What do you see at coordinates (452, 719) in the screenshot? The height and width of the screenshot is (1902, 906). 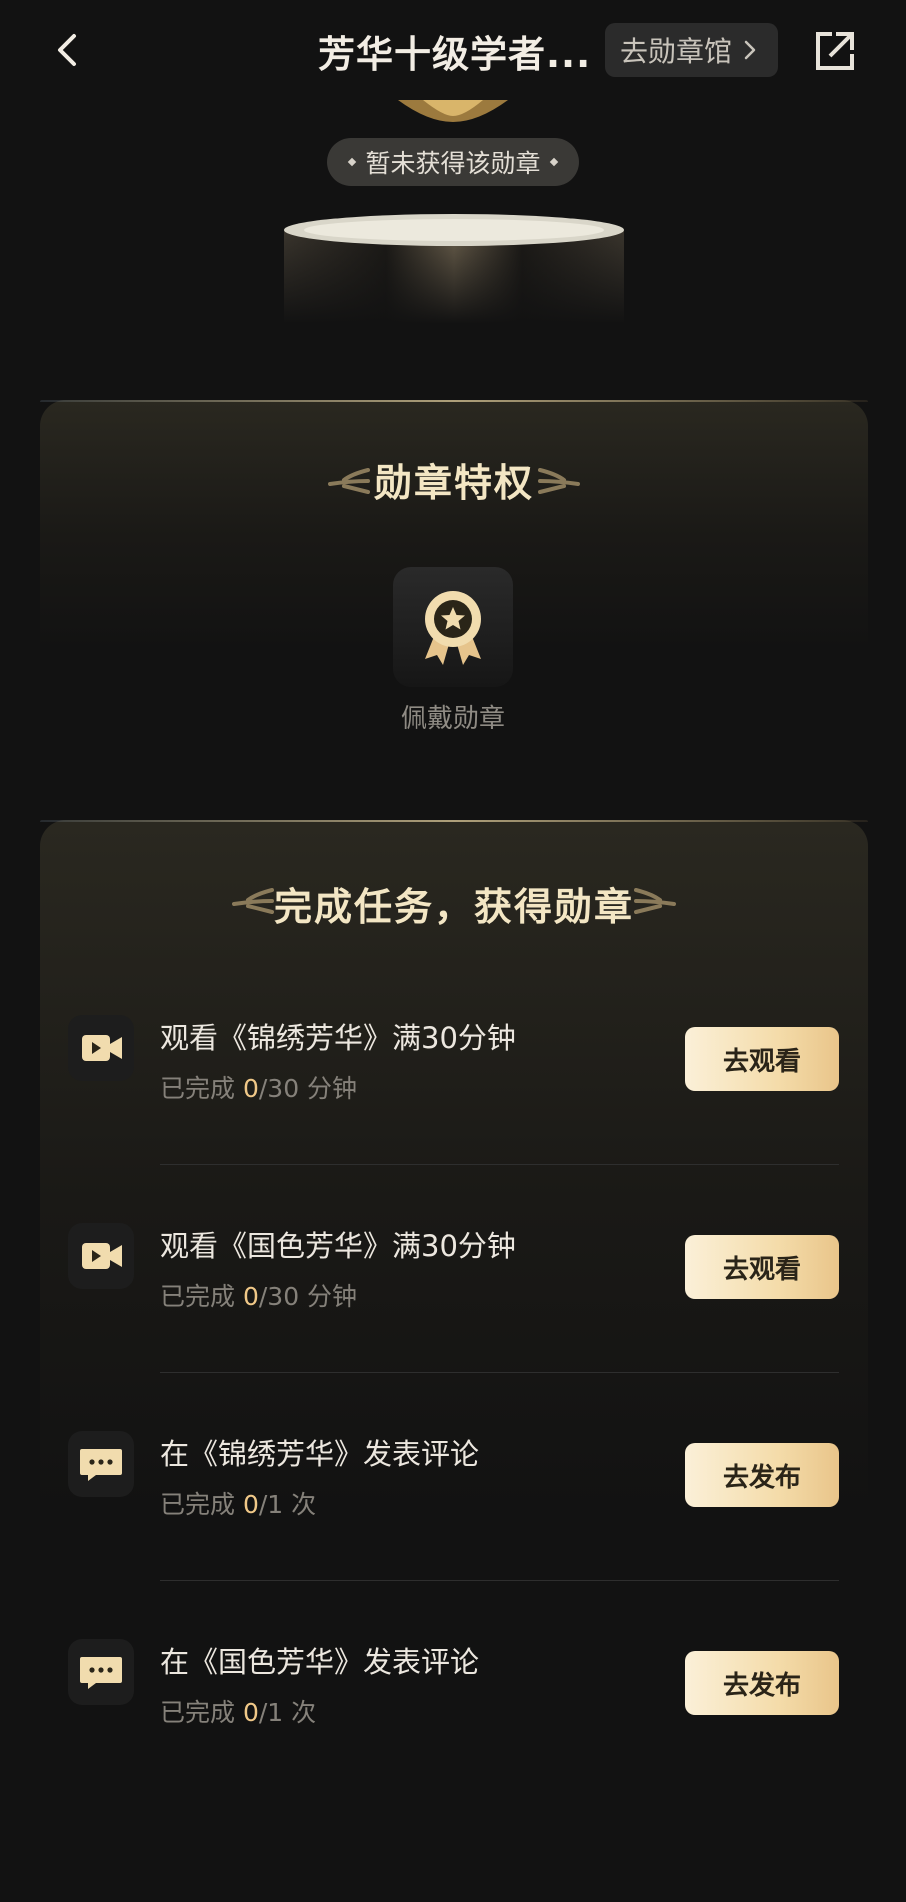 I see `wear-medal-label: 佩戴勋章` at bounding box center [452, 719].